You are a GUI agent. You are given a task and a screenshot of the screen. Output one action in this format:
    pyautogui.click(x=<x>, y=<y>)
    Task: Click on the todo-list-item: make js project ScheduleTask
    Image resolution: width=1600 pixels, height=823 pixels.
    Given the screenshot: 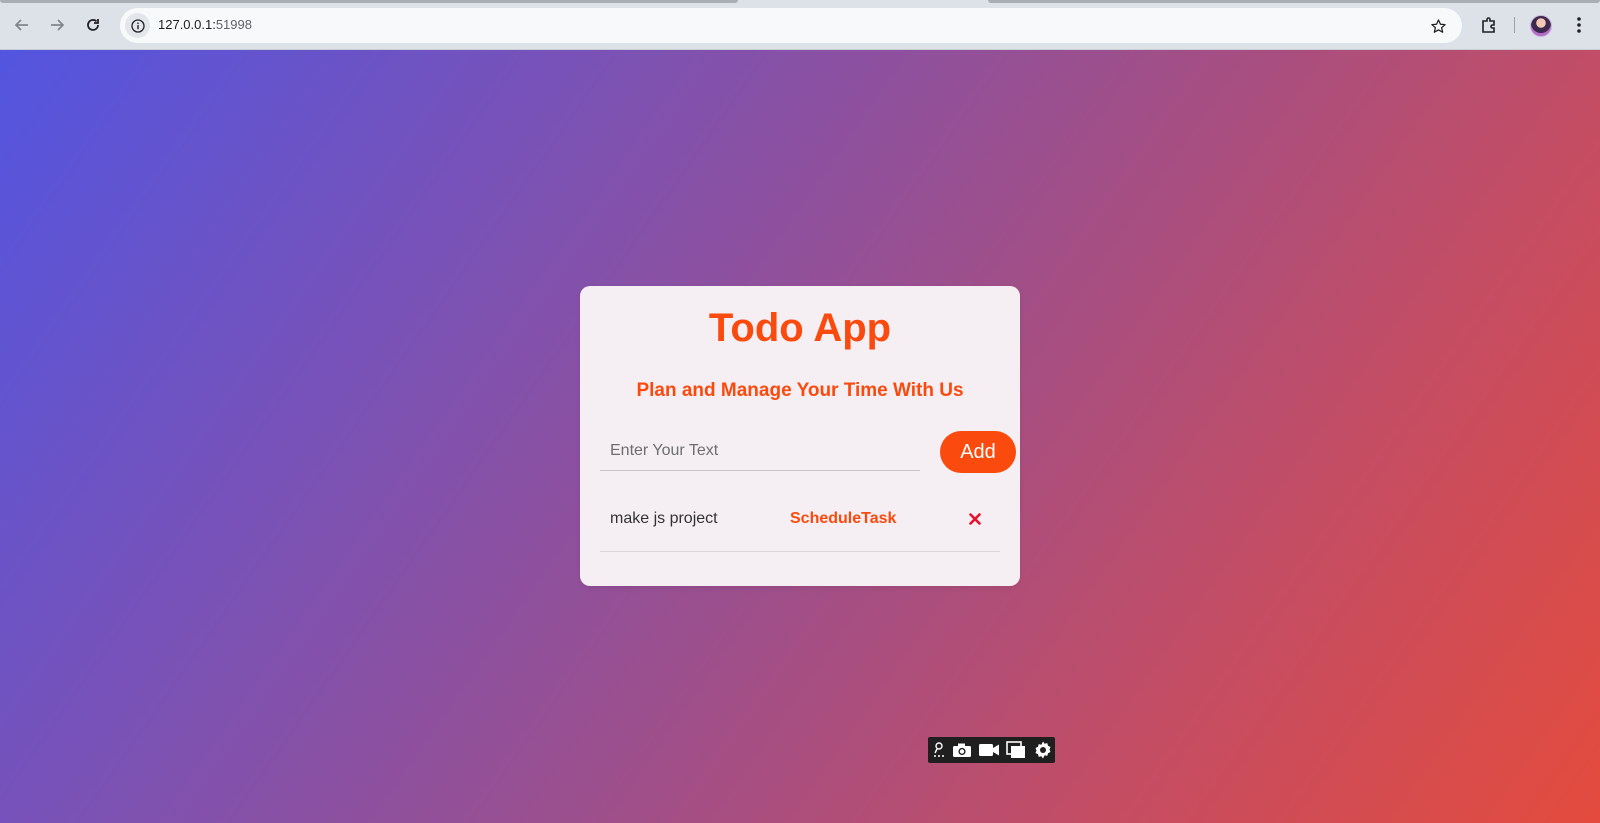 What is the action you would take?
    pyautogui.click(x=800, y=523)
    